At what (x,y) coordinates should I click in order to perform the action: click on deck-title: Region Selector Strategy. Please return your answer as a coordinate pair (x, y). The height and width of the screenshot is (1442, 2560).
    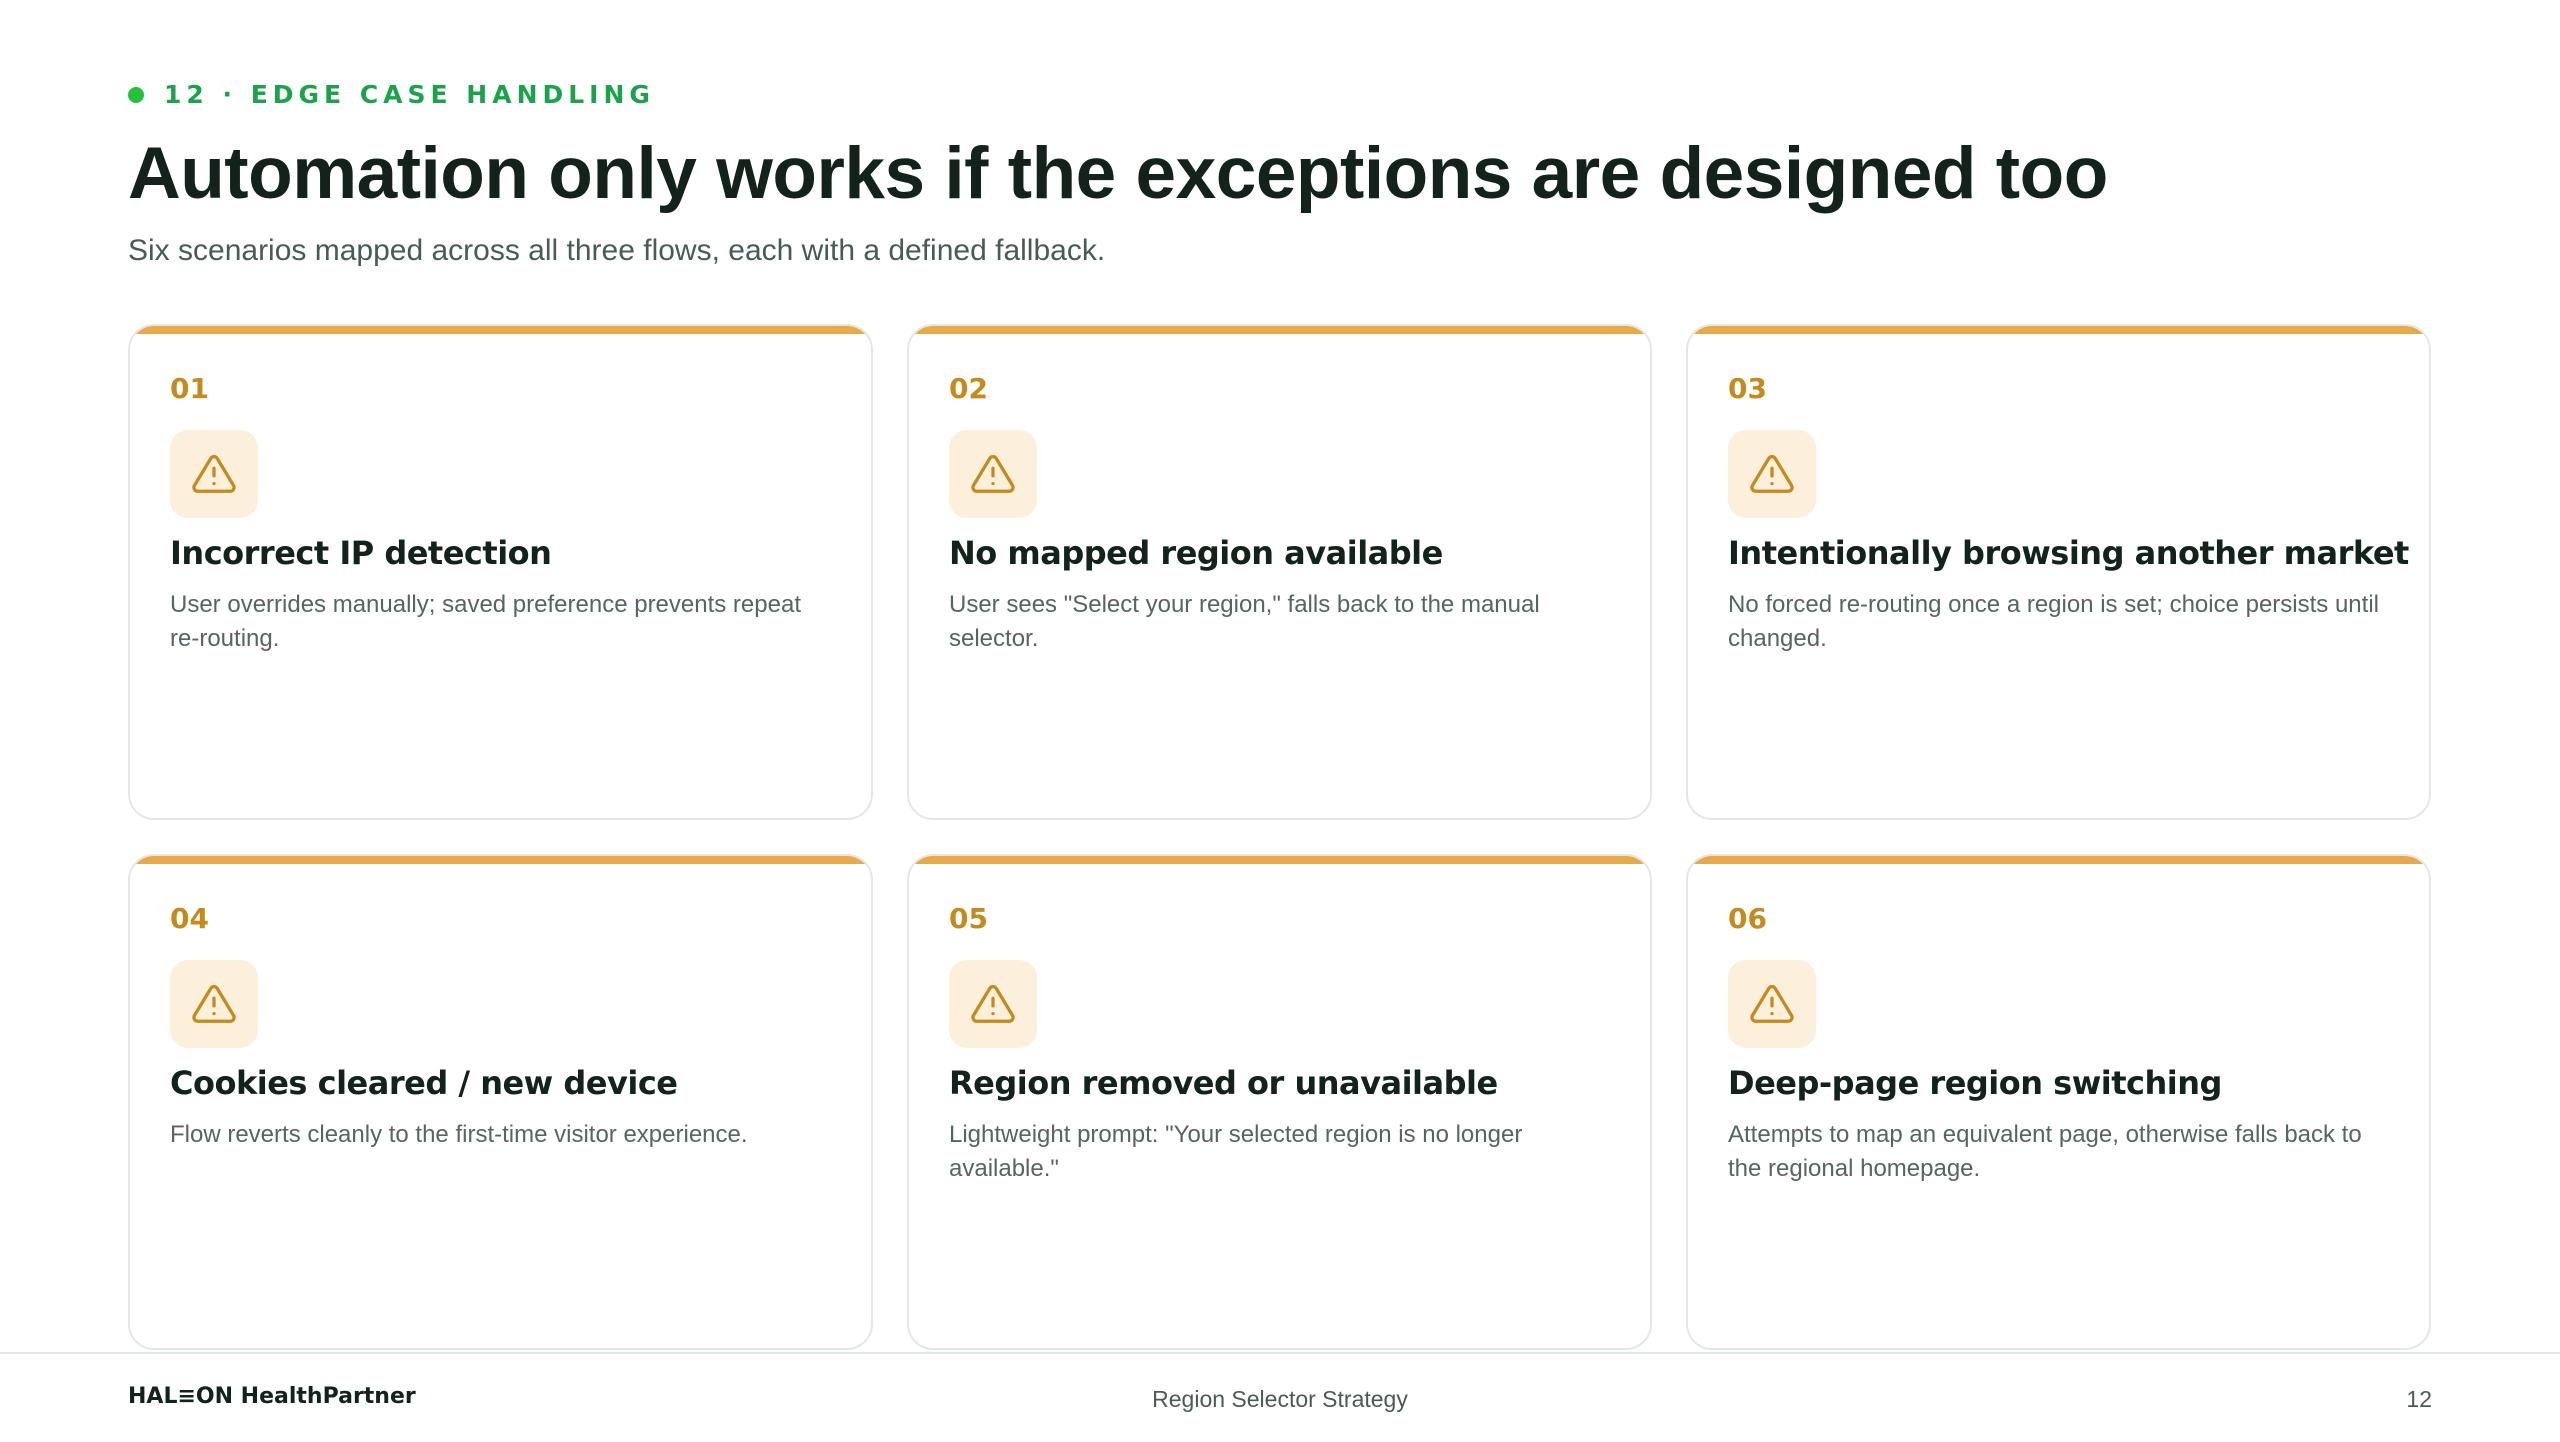
    Looking at the image, I should click on (1280, 1399).